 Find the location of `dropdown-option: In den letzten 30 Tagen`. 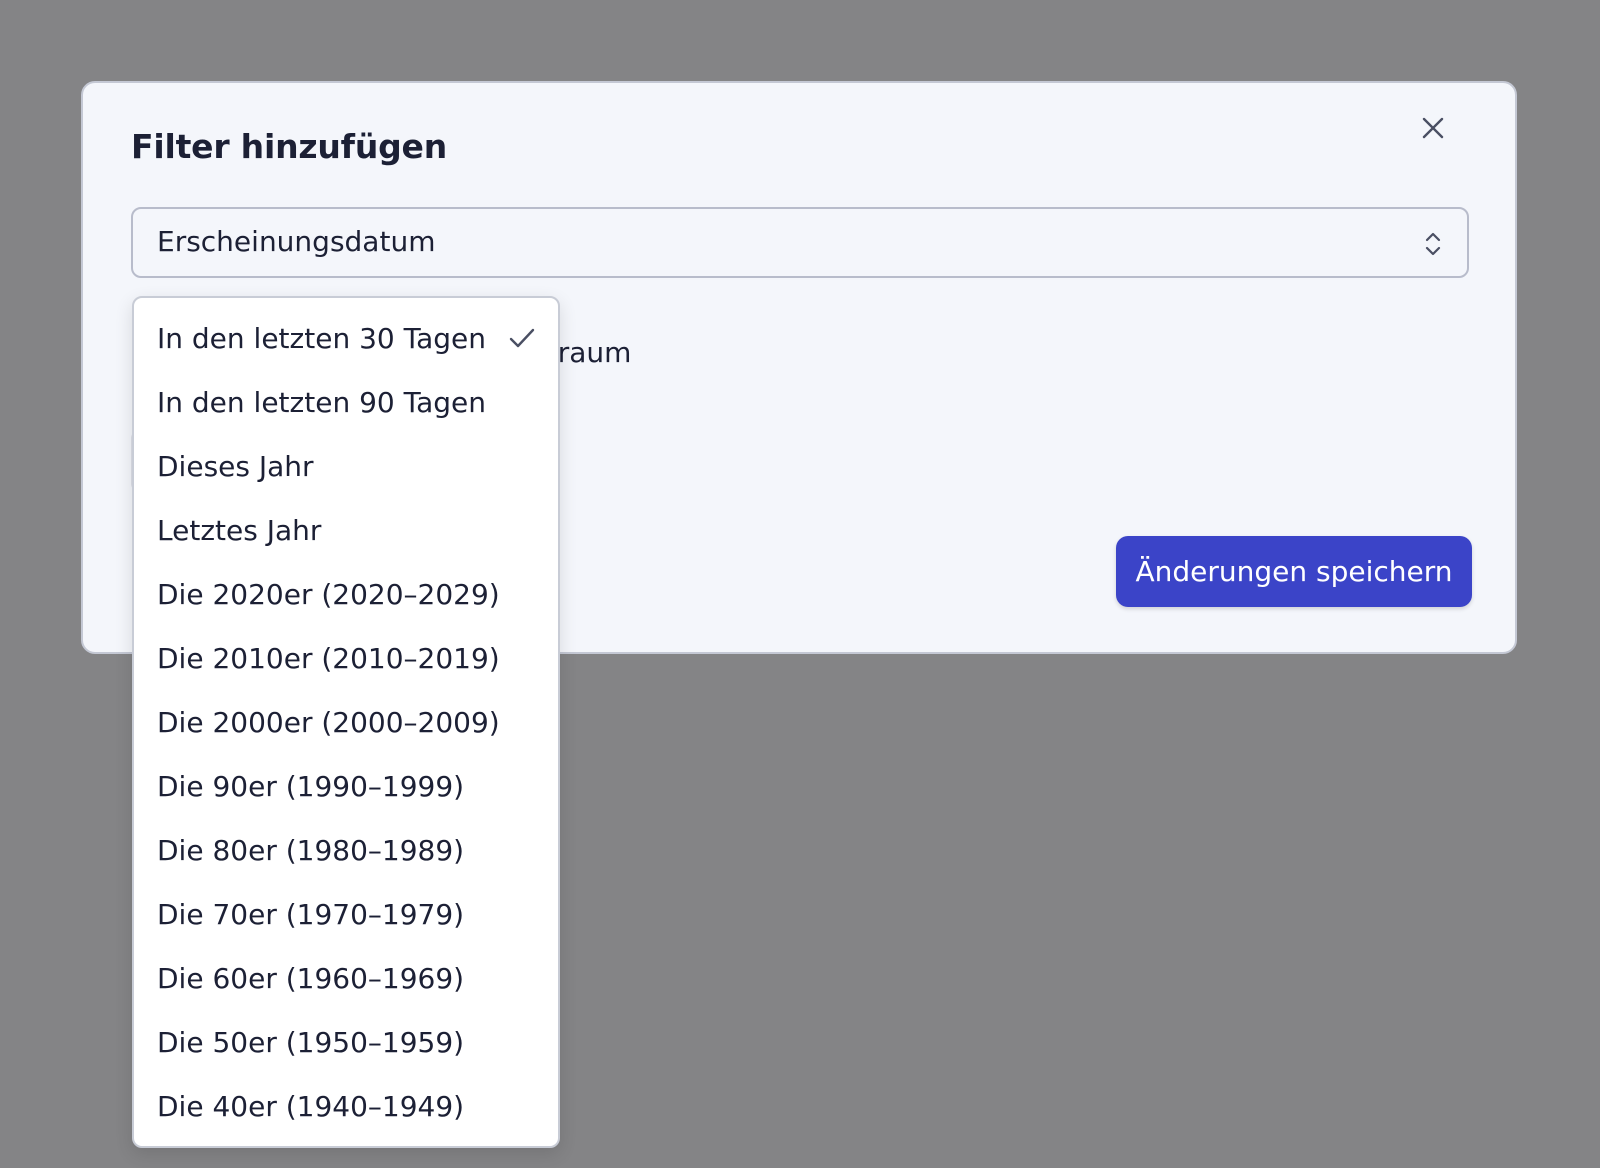

dropdown-option: In den letzten 30 Tagen is located at coordinates (346, 338).